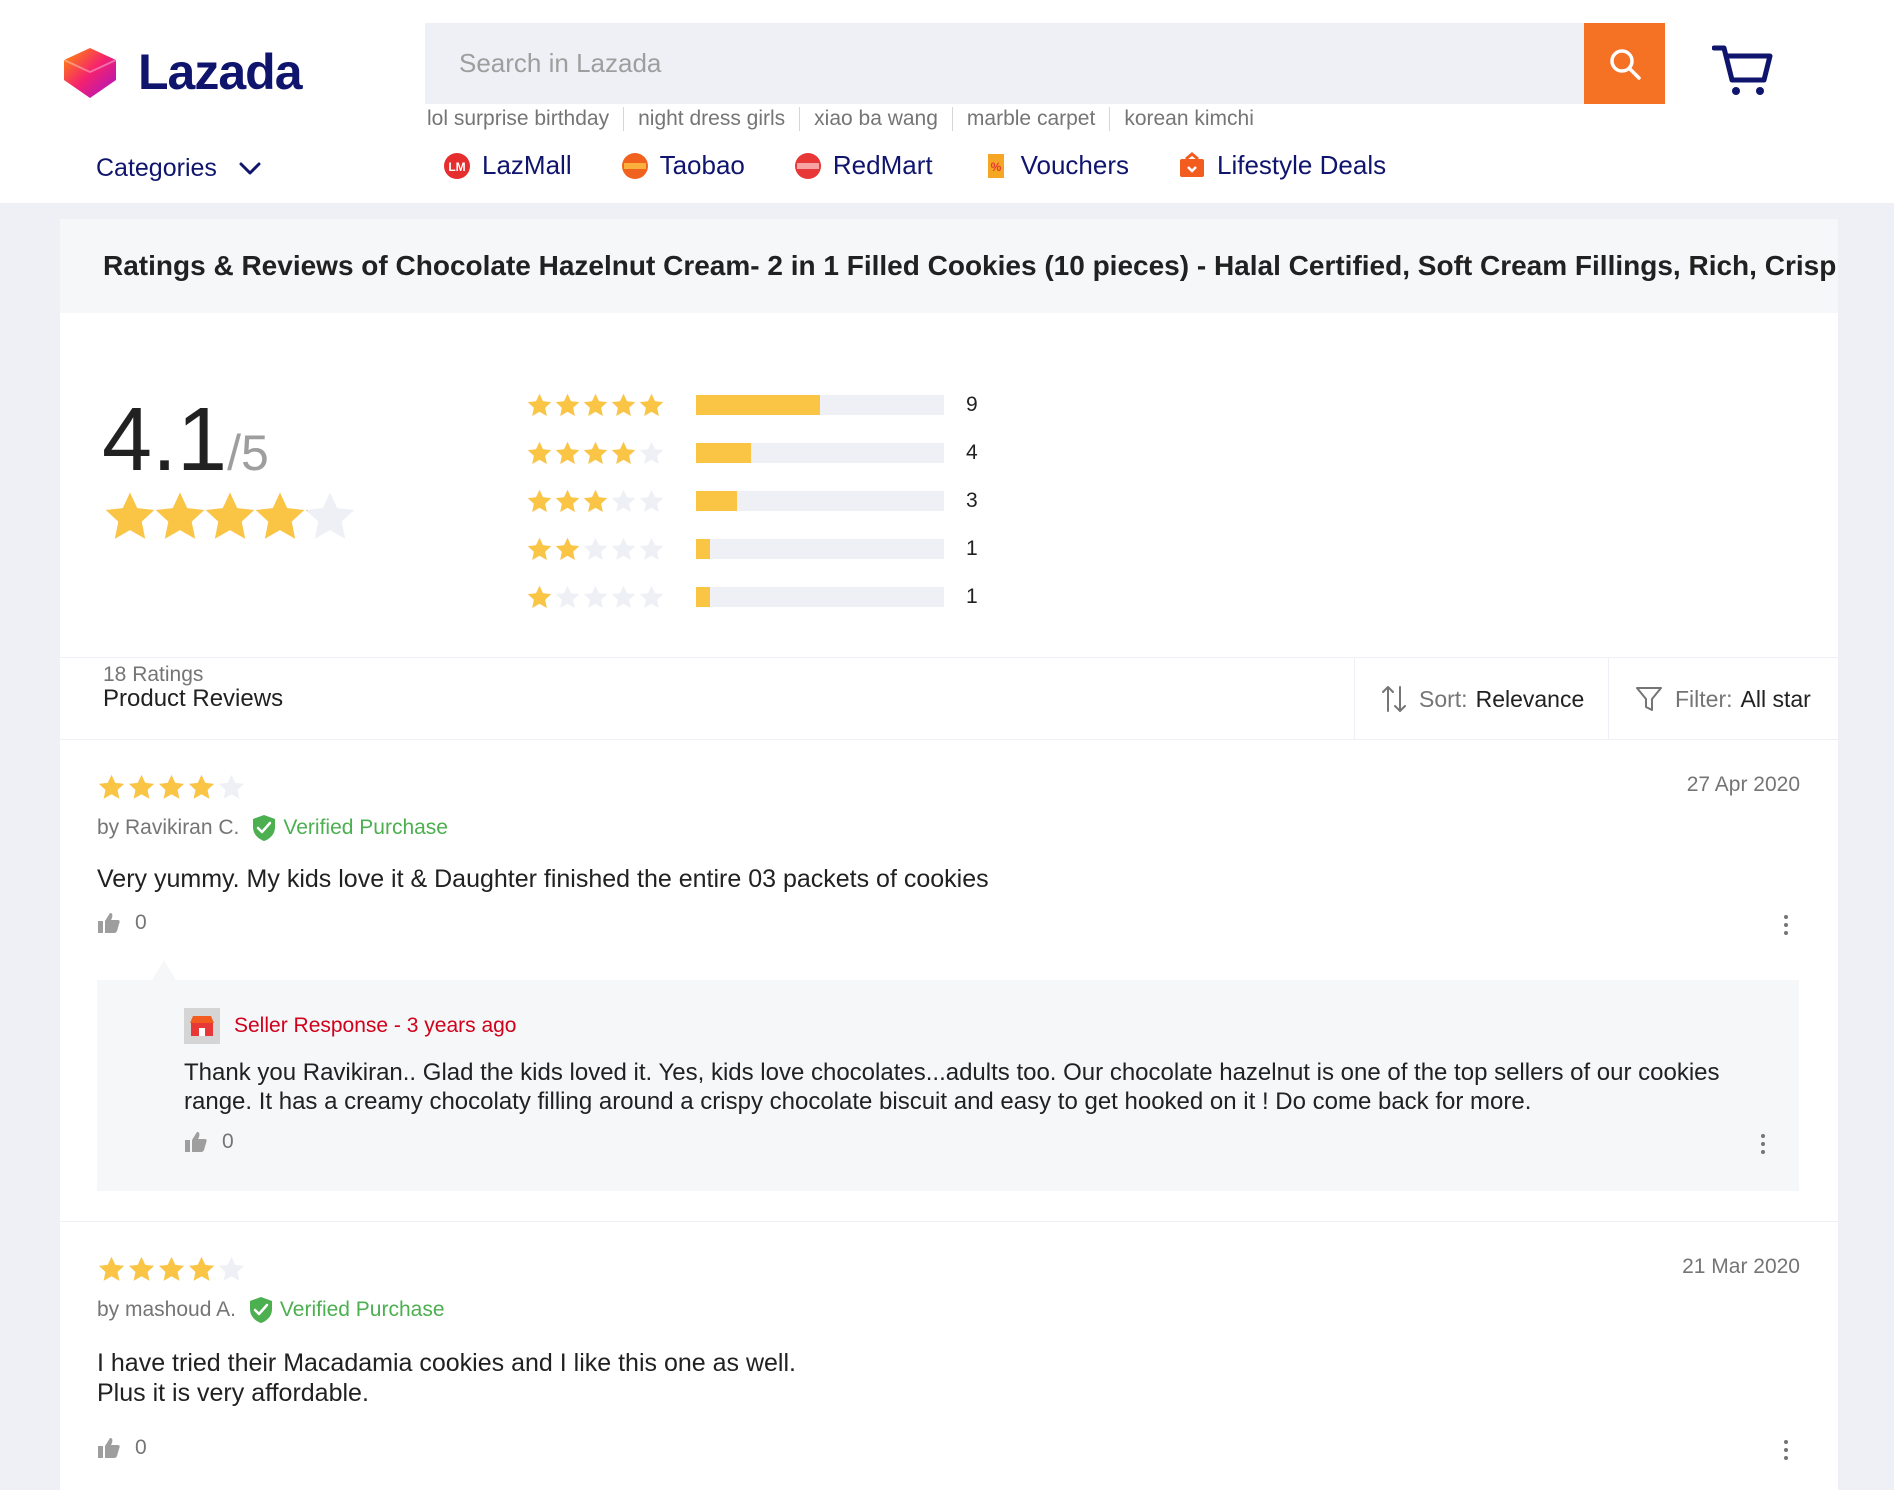 The width and height of the screenshot is (1894, 1490). I want to click on nav-vouchers: % Vouchers, so click(1055, 165).